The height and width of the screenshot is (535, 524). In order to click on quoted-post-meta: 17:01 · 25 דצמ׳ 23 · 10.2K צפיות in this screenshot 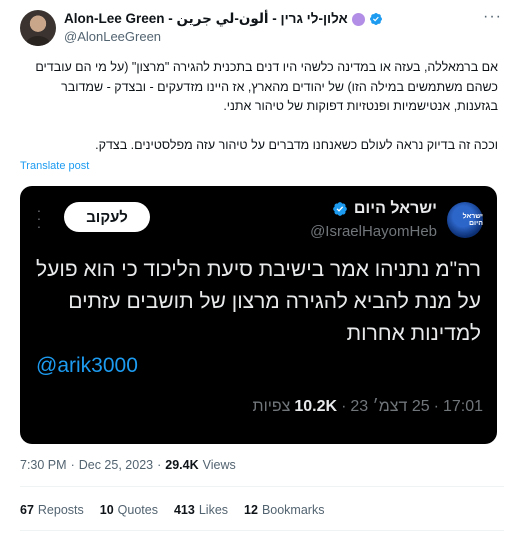, I will do `click(368, 407)`.